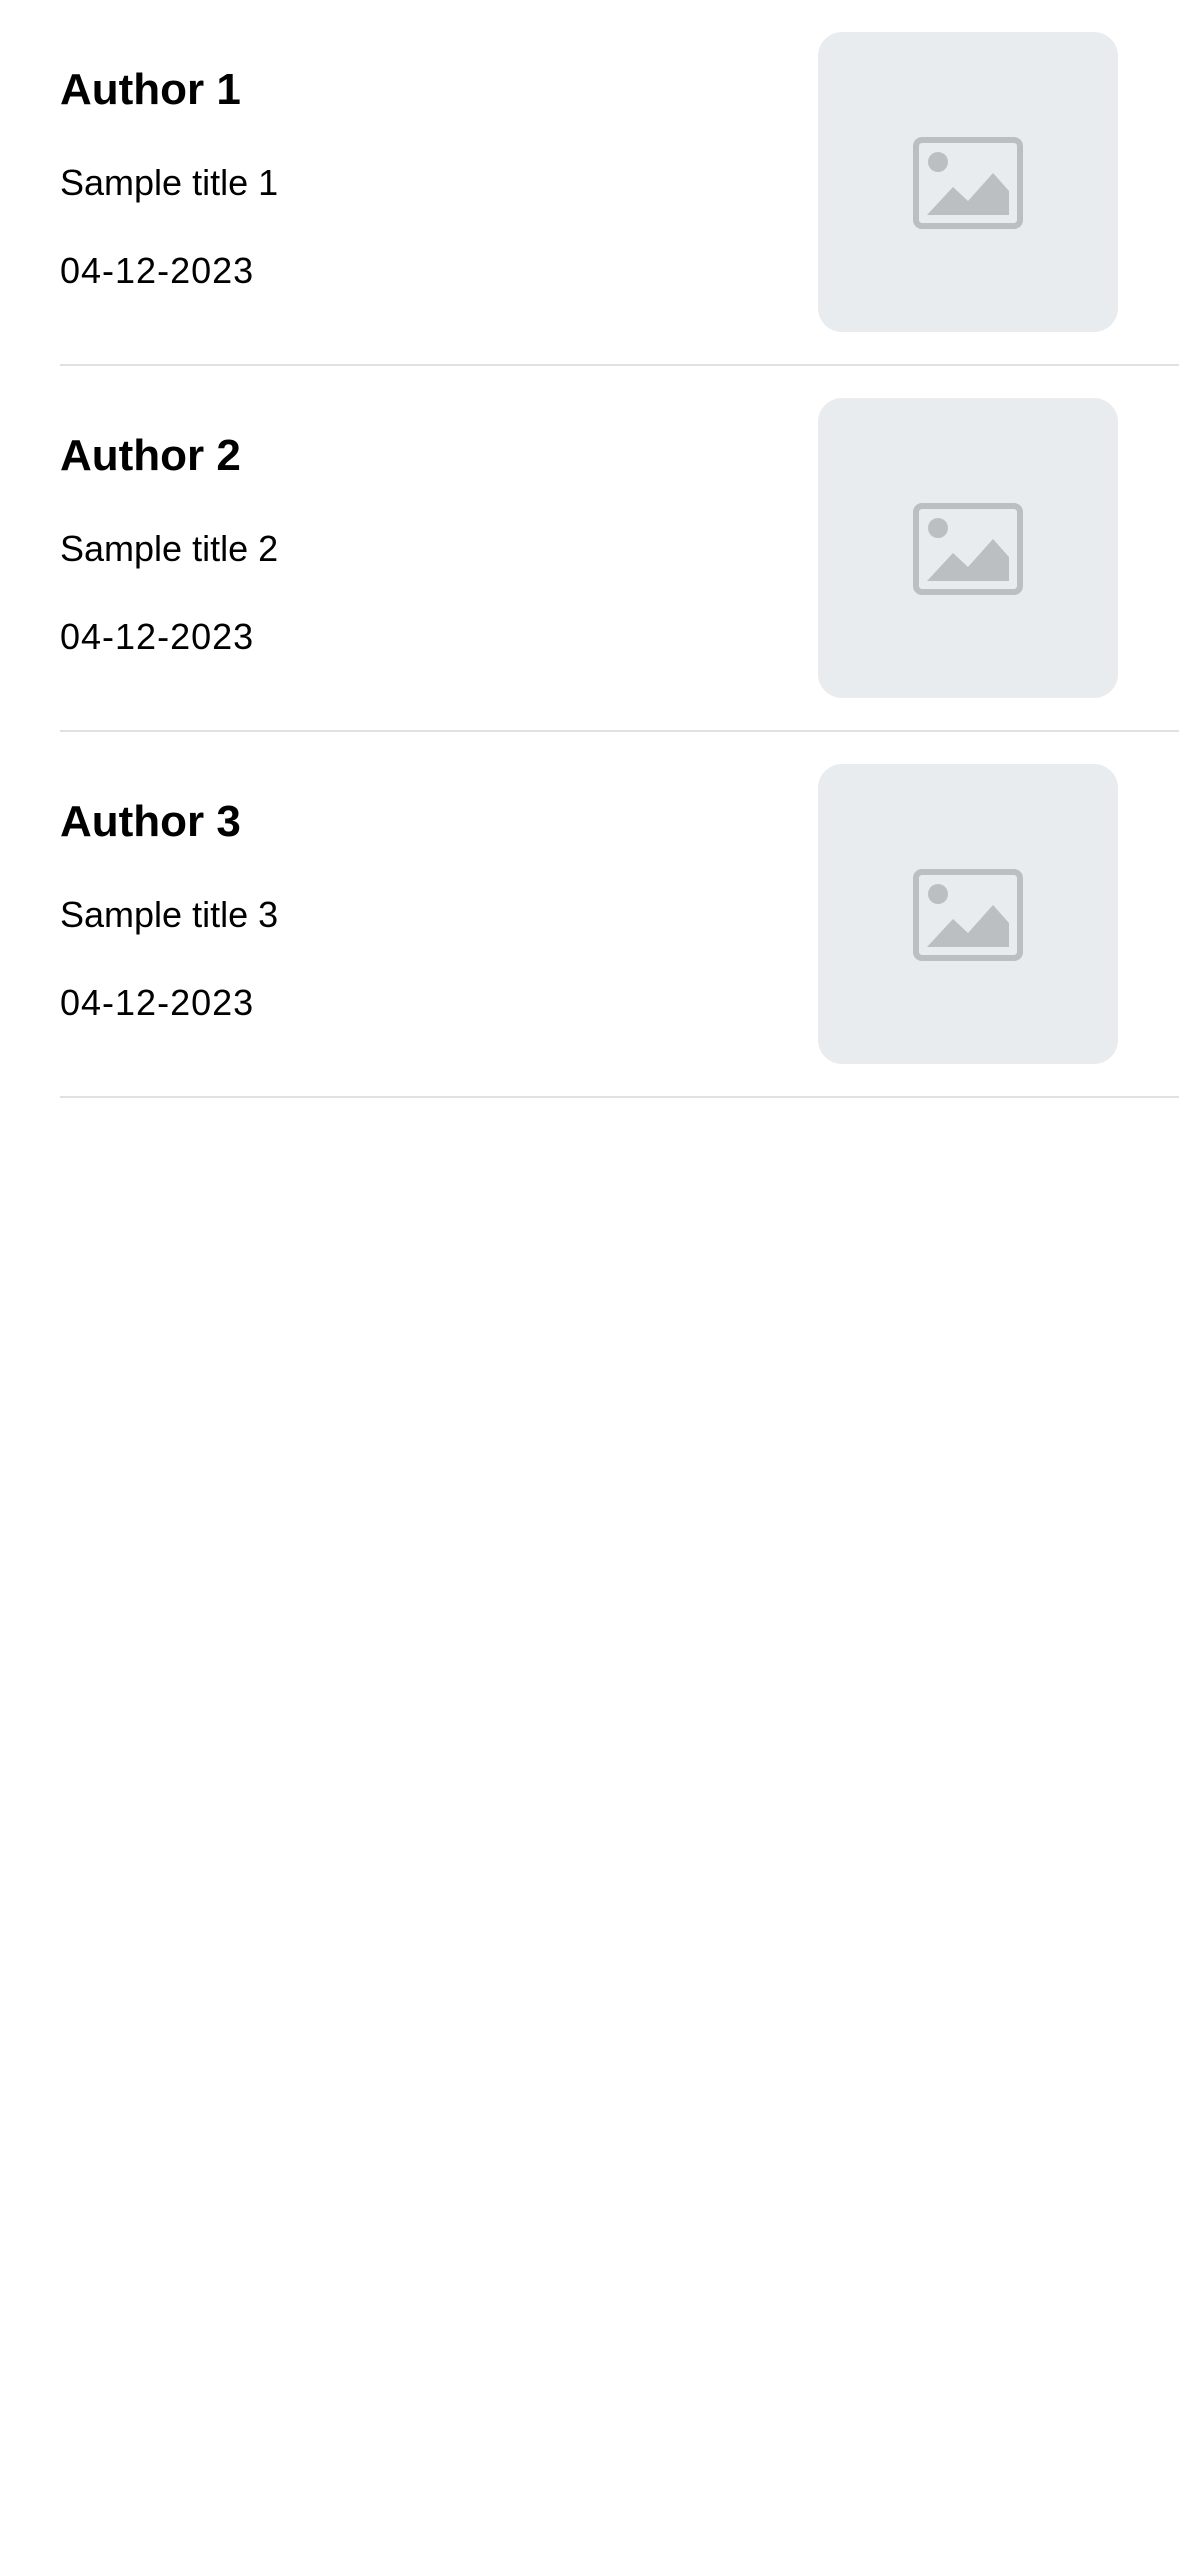 This screenshot has width=1179, height=2556. Describe the element at coordinates (150, 89) in the screenshot. I see `item-author: Author 1` at that location.